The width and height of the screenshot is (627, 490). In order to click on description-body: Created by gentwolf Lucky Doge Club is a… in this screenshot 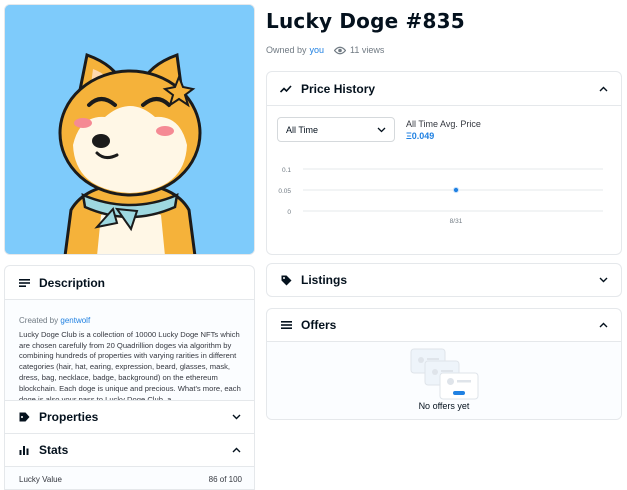, I will do `click(129, 350)`.